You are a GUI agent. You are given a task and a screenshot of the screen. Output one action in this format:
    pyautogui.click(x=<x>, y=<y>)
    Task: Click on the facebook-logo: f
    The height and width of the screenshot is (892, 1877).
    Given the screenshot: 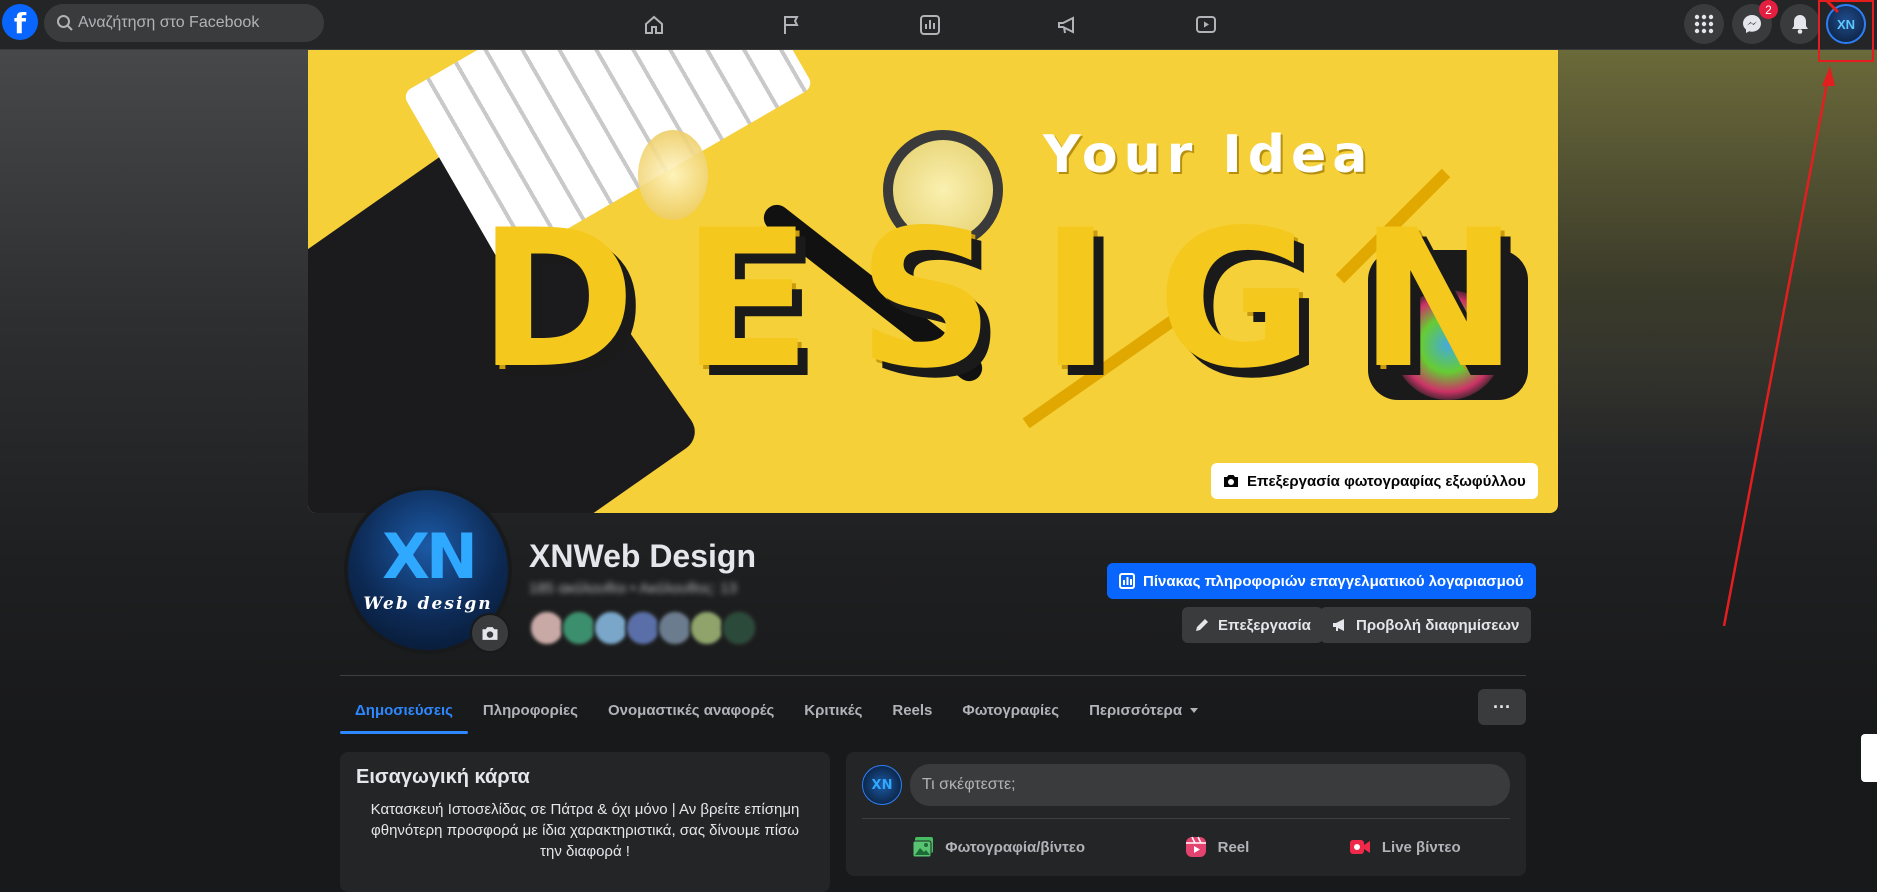 What is the action you would take?
    pyautogui.click(x=20, y=22)
    